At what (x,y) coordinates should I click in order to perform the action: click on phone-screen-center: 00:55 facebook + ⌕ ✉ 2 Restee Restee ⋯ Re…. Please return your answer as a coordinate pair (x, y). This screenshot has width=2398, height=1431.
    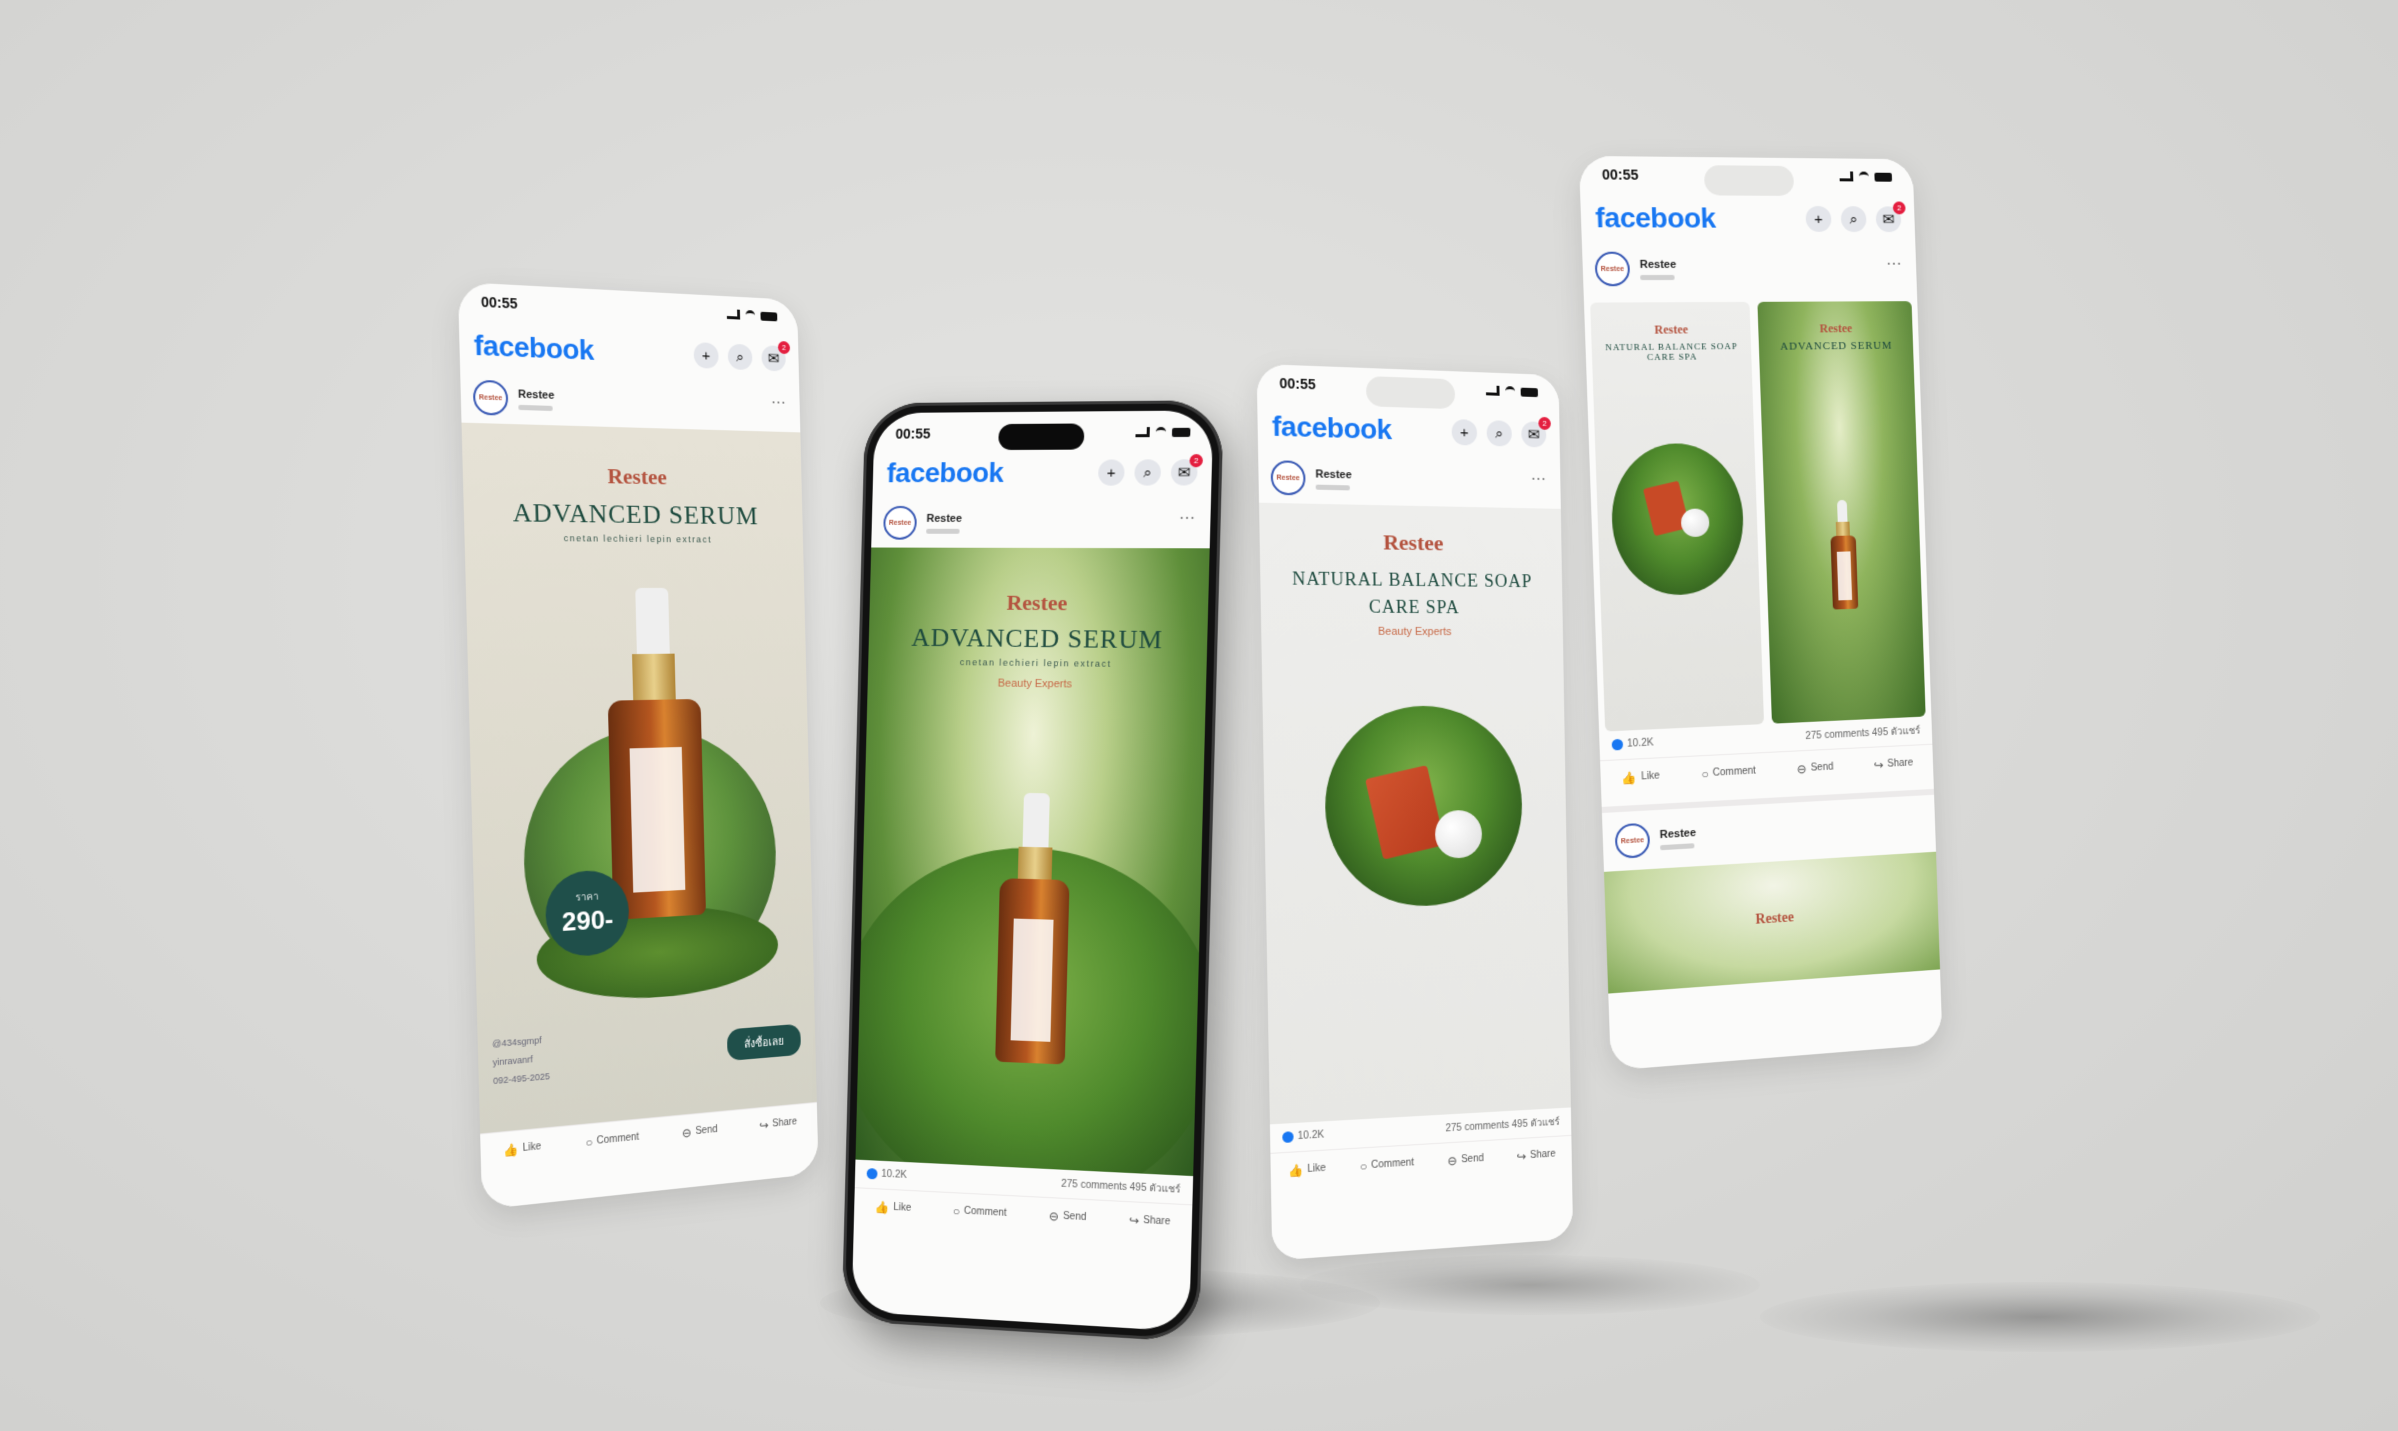
    Looking at the image, I should click on (1032, 871).